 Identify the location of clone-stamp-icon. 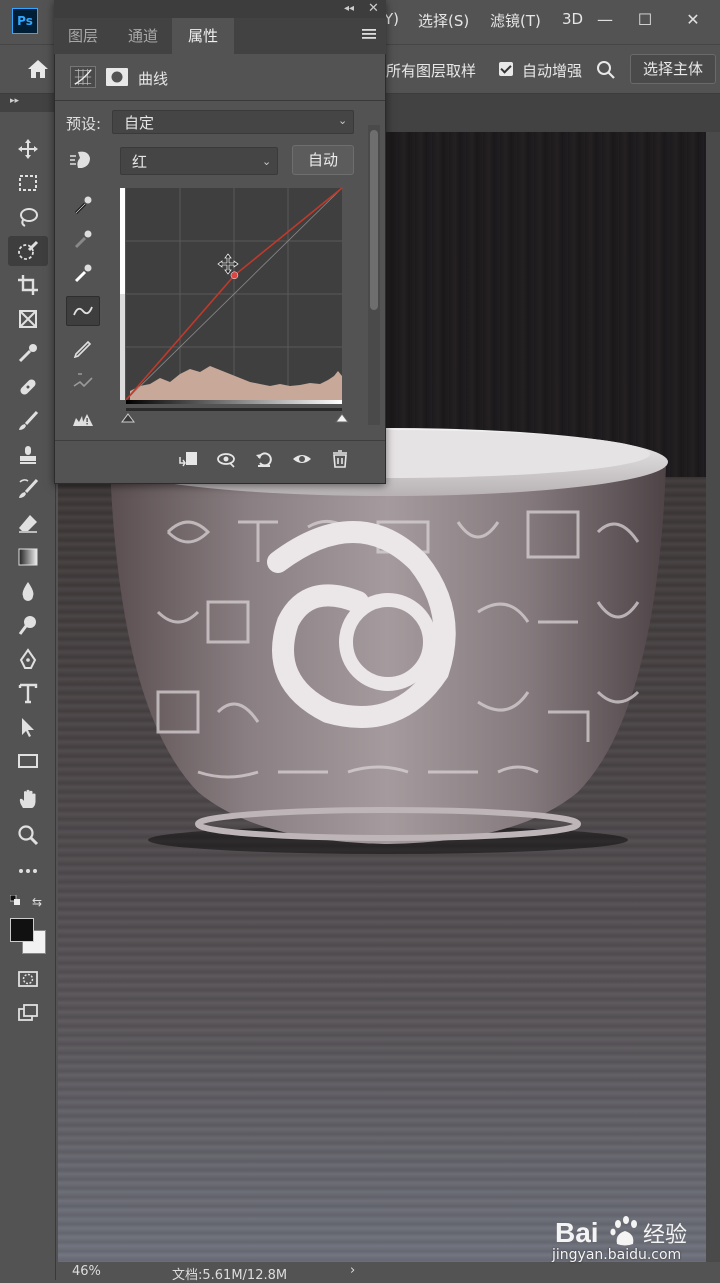
(28, 455).